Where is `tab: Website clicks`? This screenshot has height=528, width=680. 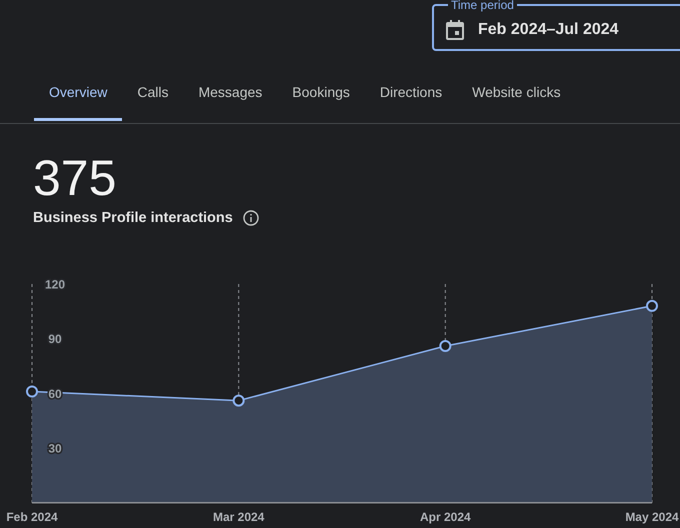
tab: Website clicks is located at coordinates (516, 93).